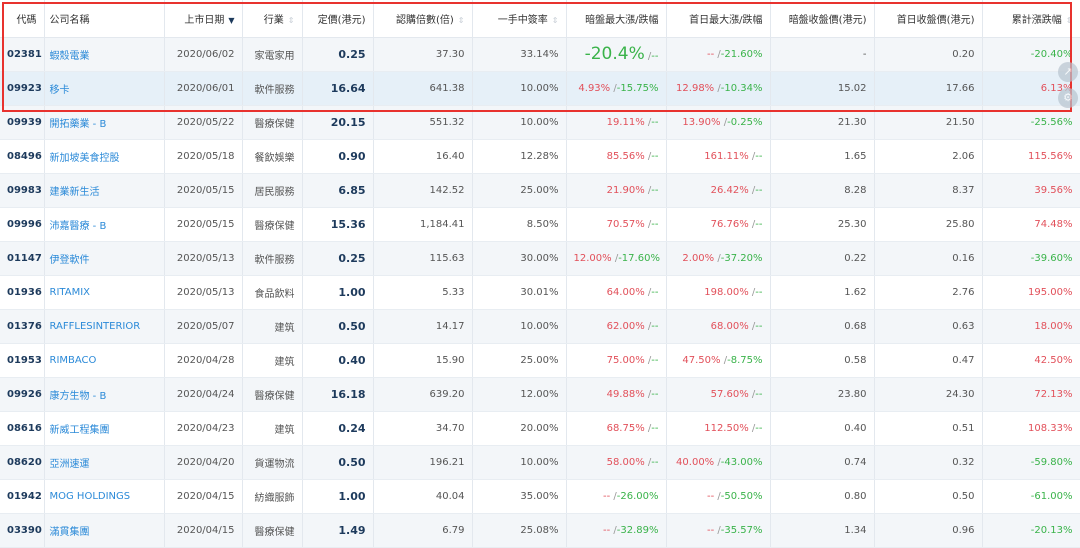  I want to click on first-close: 25.80, so click(928, 224).